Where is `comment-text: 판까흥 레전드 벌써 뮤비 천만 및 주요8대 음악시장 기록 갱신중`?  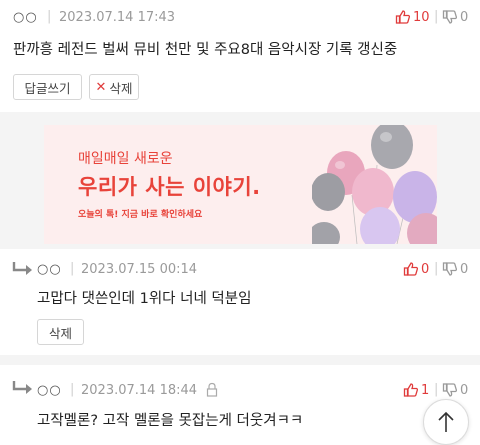
comment-text: 판까흥 레전드 벌써 뮤비 천만 및 주요8대 음악시장 기록 갱신중 is located at coordinates (205, 50).